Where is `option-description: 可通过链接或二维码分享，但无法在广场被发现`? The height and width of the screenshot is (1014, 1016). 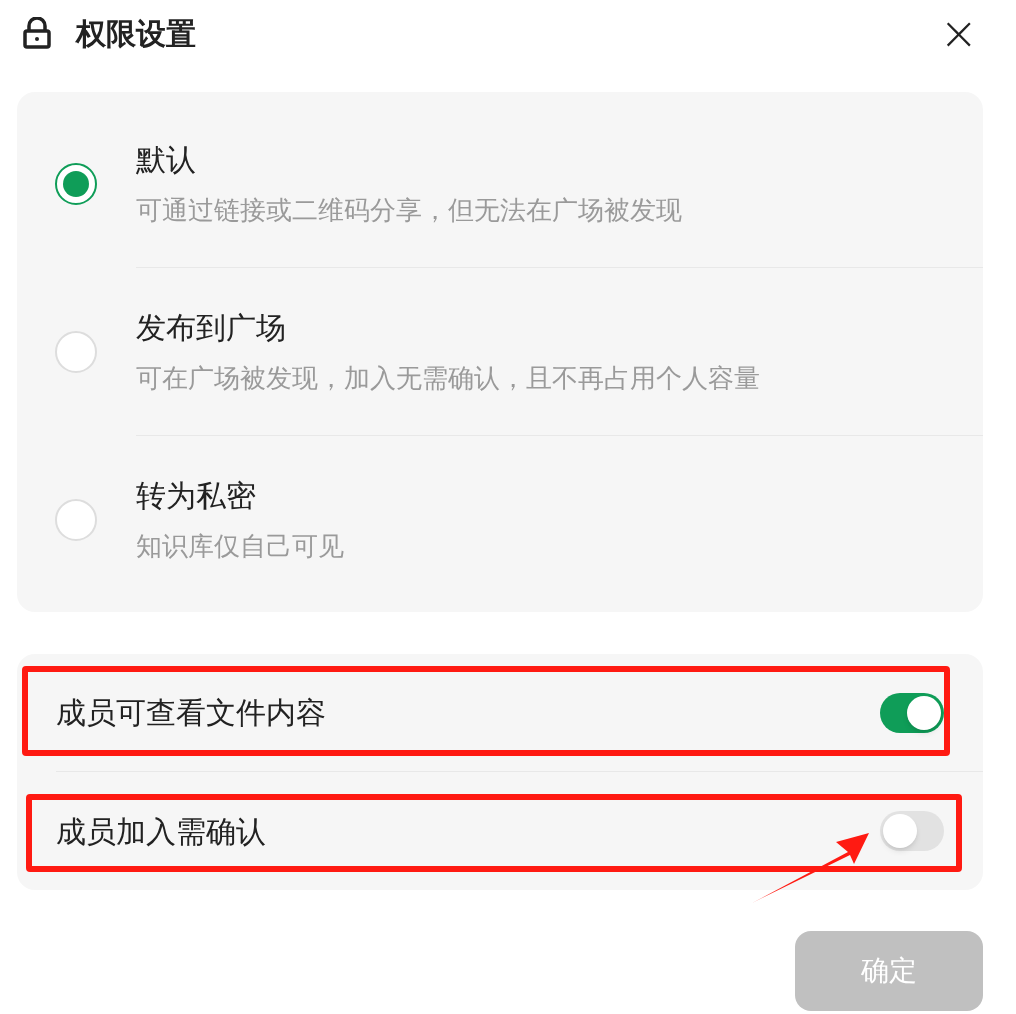 option-description: 可通过链接或二维码分享，但无法在广场被发现 is located at coordinates (409, 210).